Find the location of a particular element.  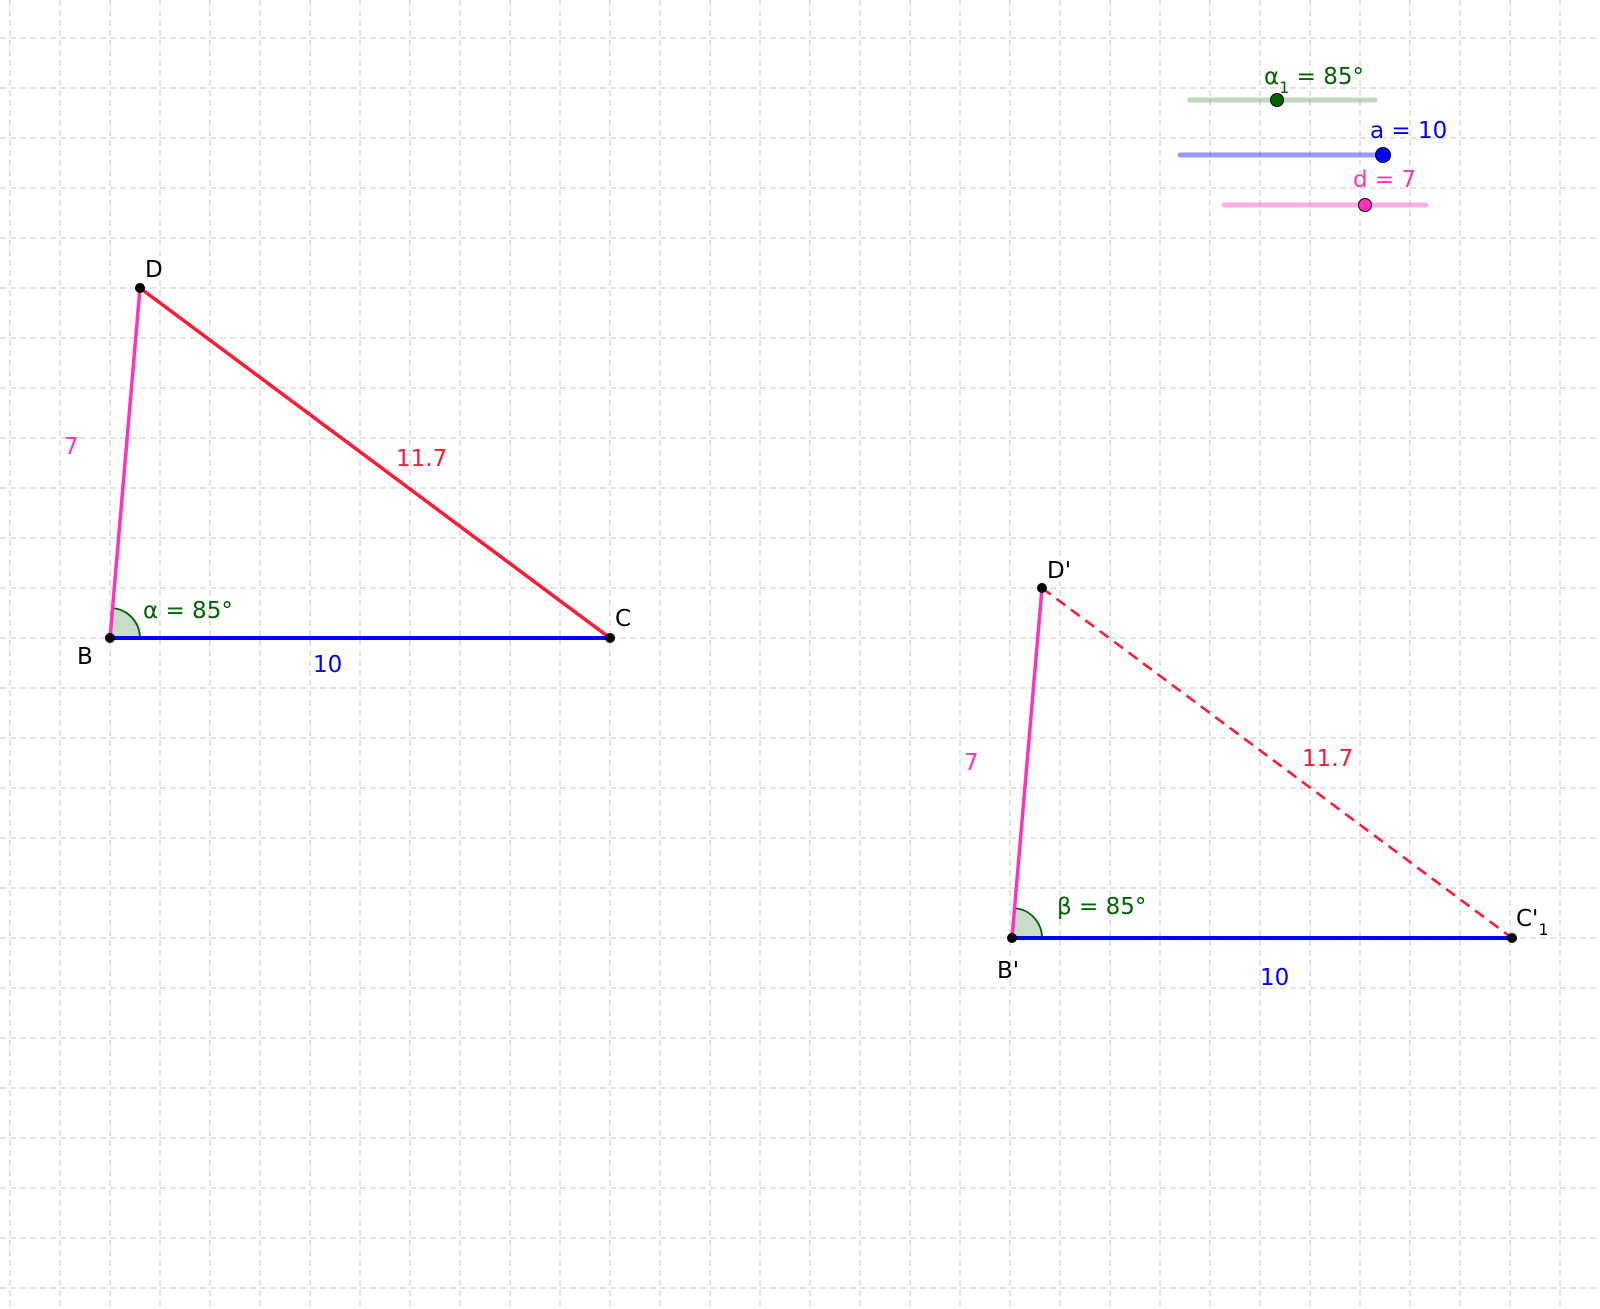

length-bd: 7 is located at coordinates (71, 447).